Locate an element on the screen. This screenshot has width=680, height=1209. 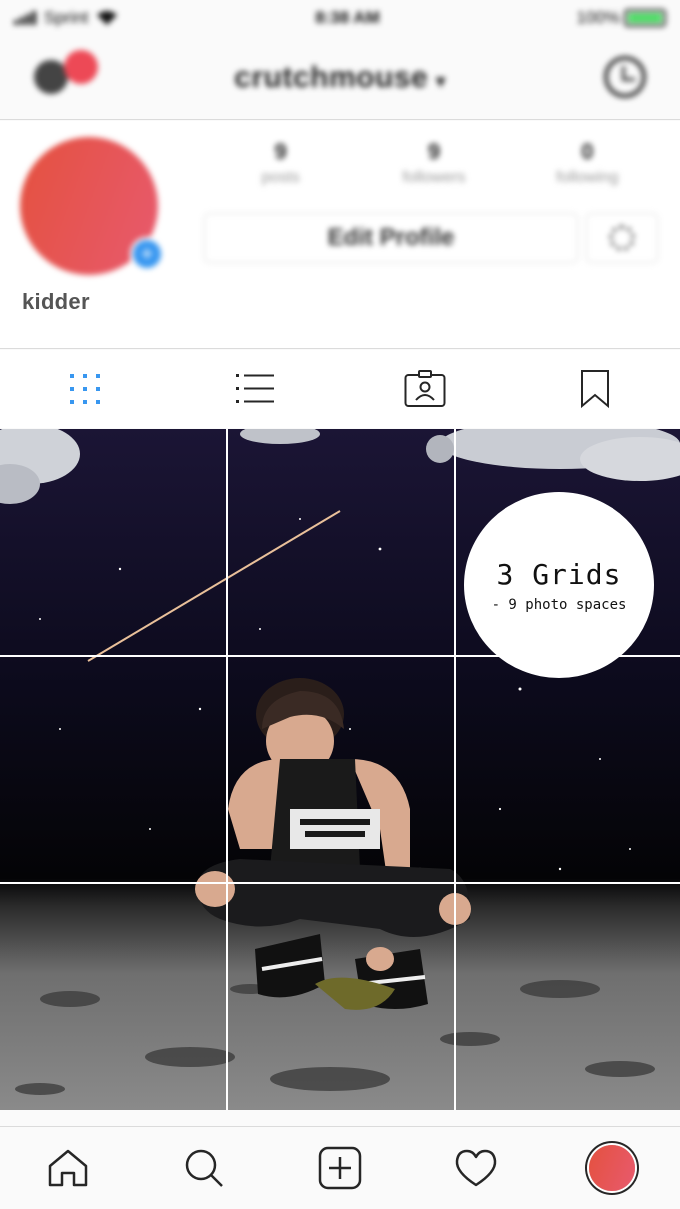
status-left: Sprint is located at coordinates (66, 18).